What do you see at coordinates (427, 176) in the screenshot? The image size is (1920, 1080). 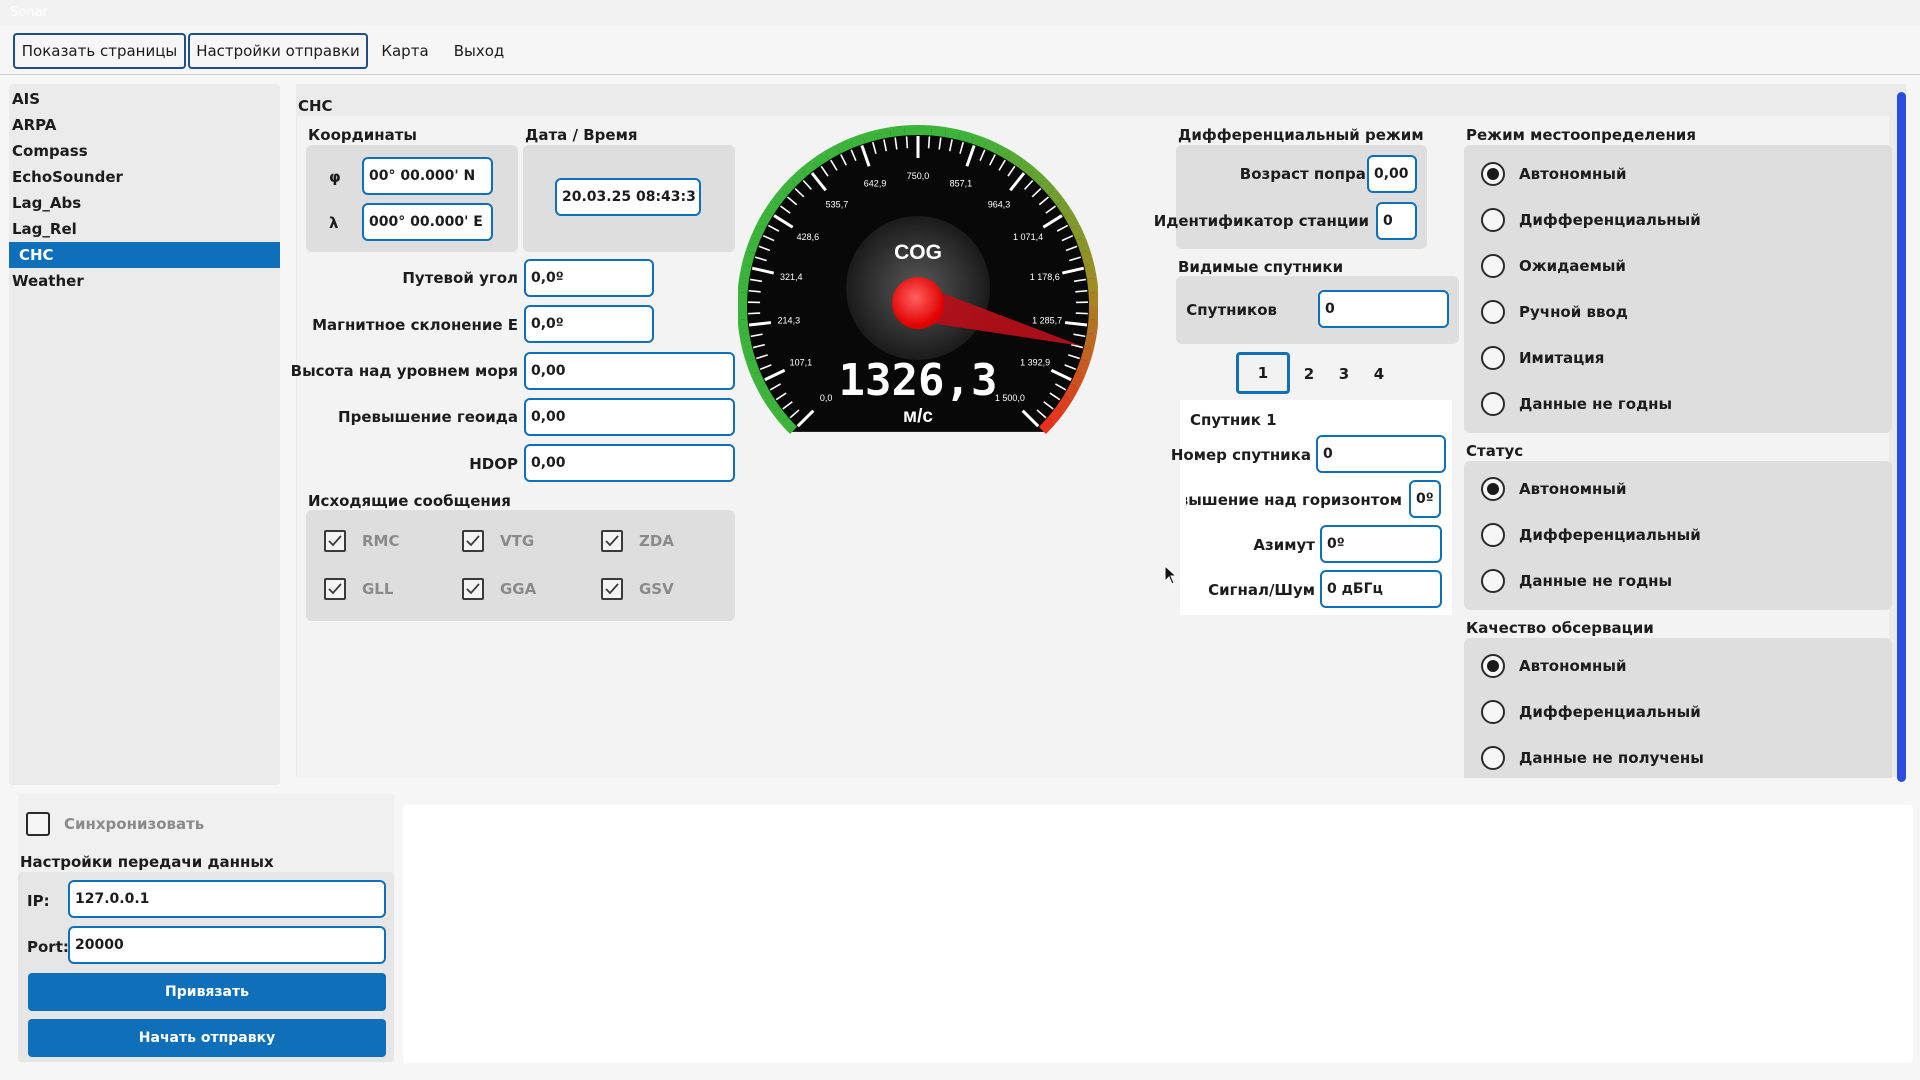 I see `latitude-field` at bounding box center [427, 176].